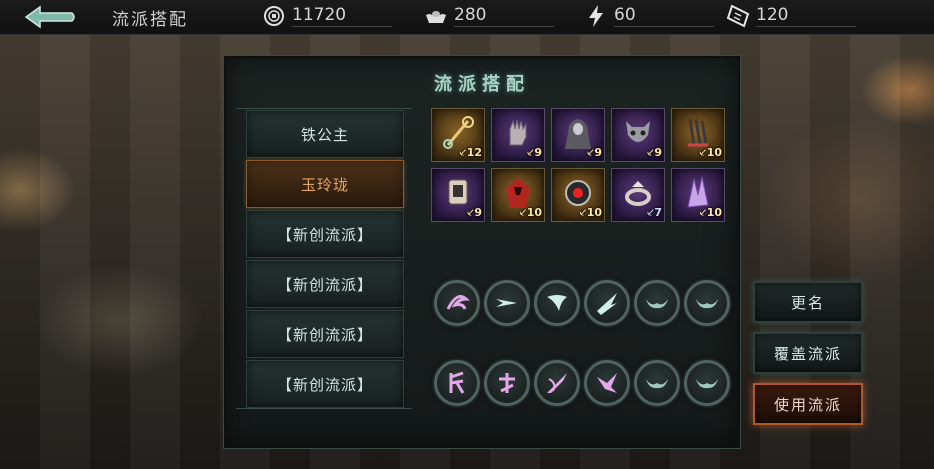  I want to click on cross-rune-skill-icon, so click(507, 383).